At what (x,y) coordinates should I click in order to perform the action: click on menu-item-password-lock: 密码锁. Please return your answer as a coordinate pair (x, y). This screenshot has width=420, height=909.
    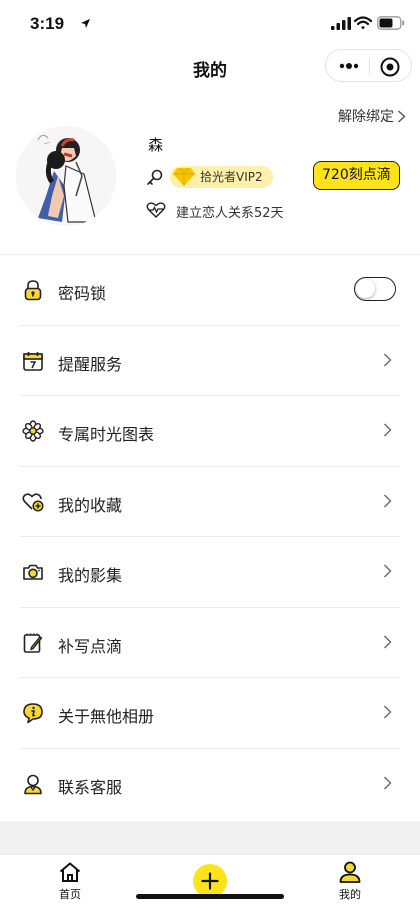
    Looking at the image, I should click on (210, 290).